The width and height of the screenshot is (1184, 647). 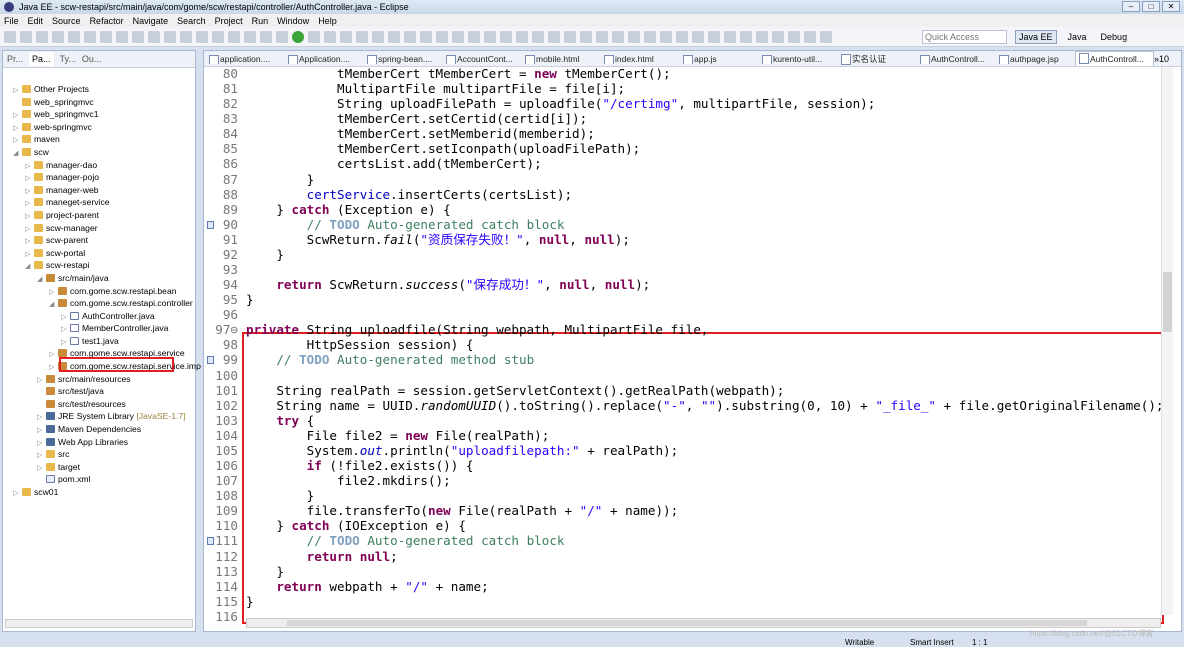 What do you see at coordinates (98, 467) in the screenshot?
I see `tree-item: ▷ target` at bounding box center [98, 467].